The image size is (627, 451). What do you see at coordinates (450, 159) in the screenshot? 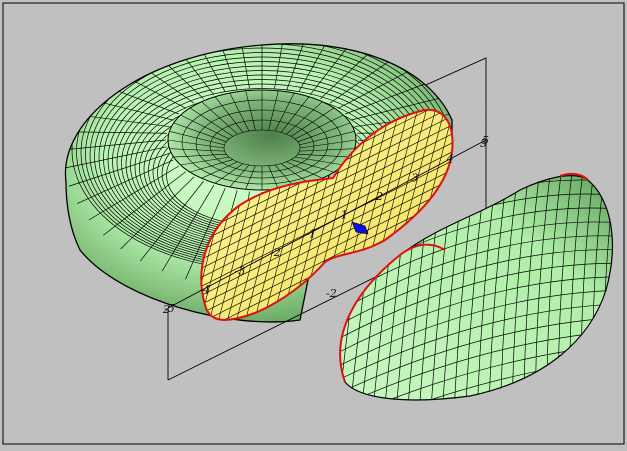
I see `tick-label: 4` at bounding box center [450, 159].